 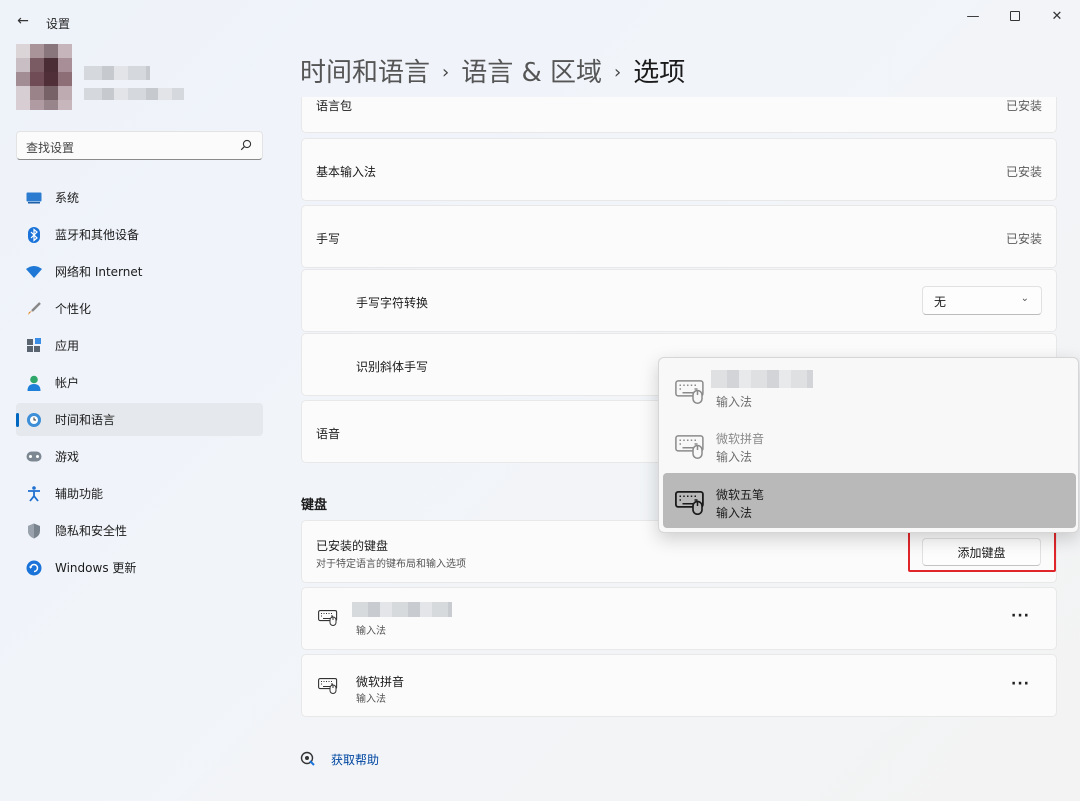 I want to click on lang-pack-card: 语言包 已安装, so click(x=679, y=115).